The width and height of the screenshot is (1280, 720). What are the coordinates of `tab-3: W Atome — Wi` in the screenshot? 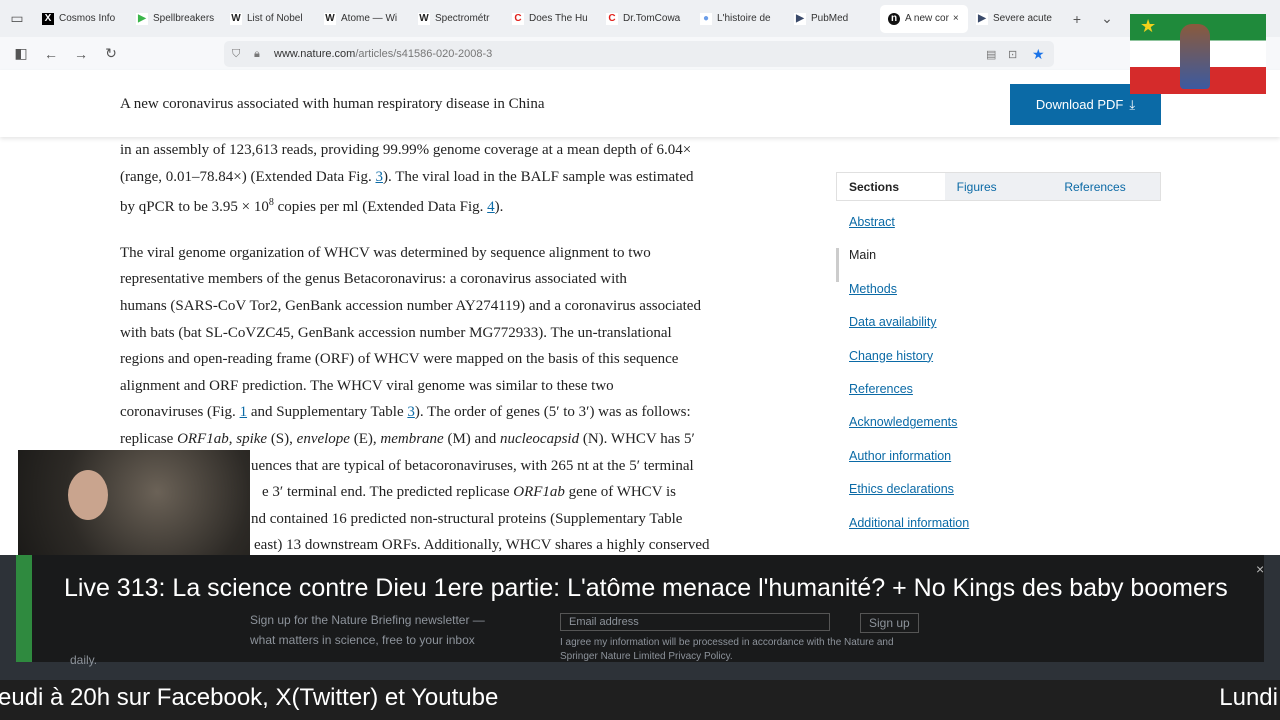 It's located at (363, 19).